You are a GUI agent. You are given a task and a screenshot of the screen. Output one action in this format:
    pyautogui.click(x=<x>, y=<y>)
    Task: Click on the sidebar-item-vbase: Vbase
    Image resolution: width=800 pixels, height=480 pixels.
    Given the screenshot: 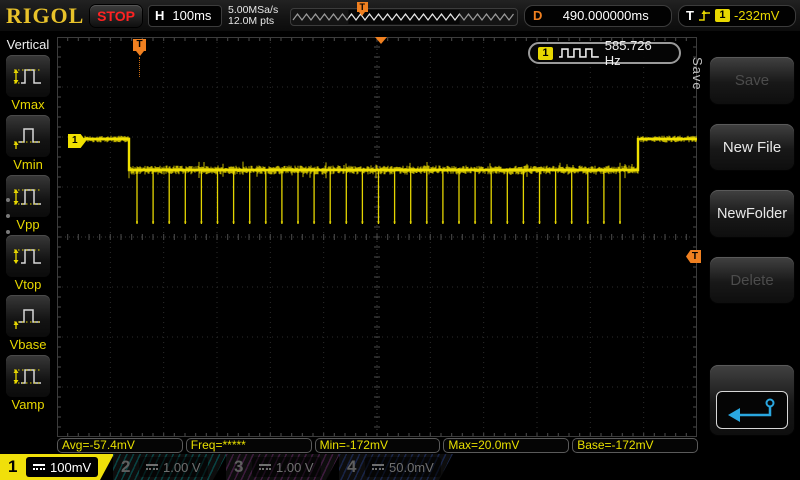 What is the action you would take?
    pyautogui.click(x=28, y=324)
    